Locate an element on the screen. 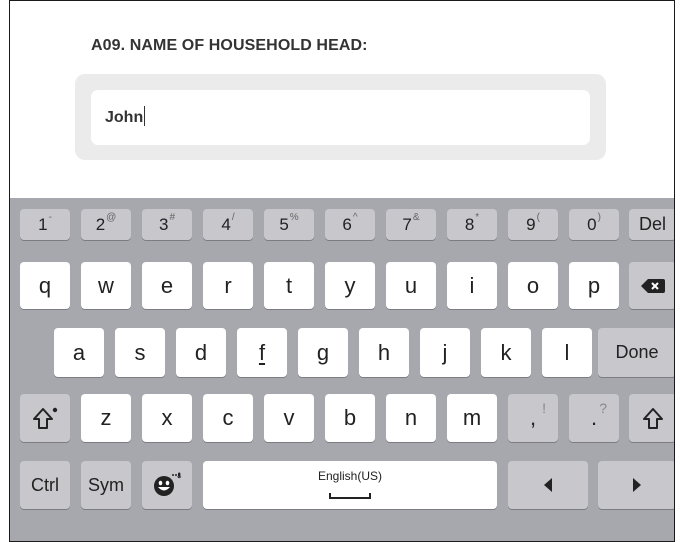 Image resolution: width=680 pixels, height=542 pixels. key-7: 7 & is located at coordinates (411, 224).